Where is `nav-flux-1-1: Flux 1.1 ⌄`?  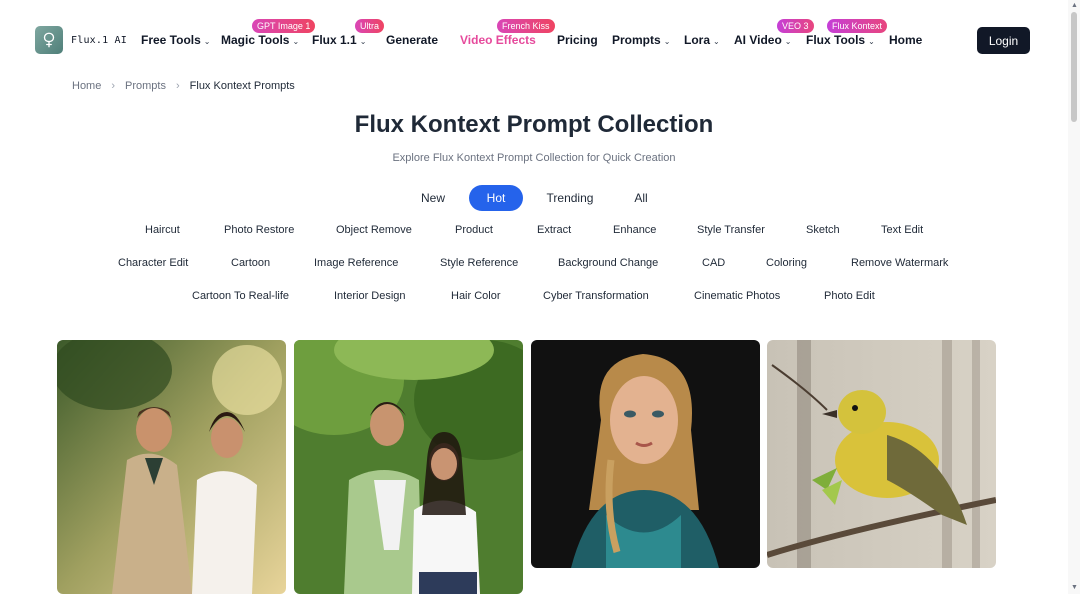 nav-flux-1-1: Flux 1.1 ⌄ is located at coordinates (339, 40).